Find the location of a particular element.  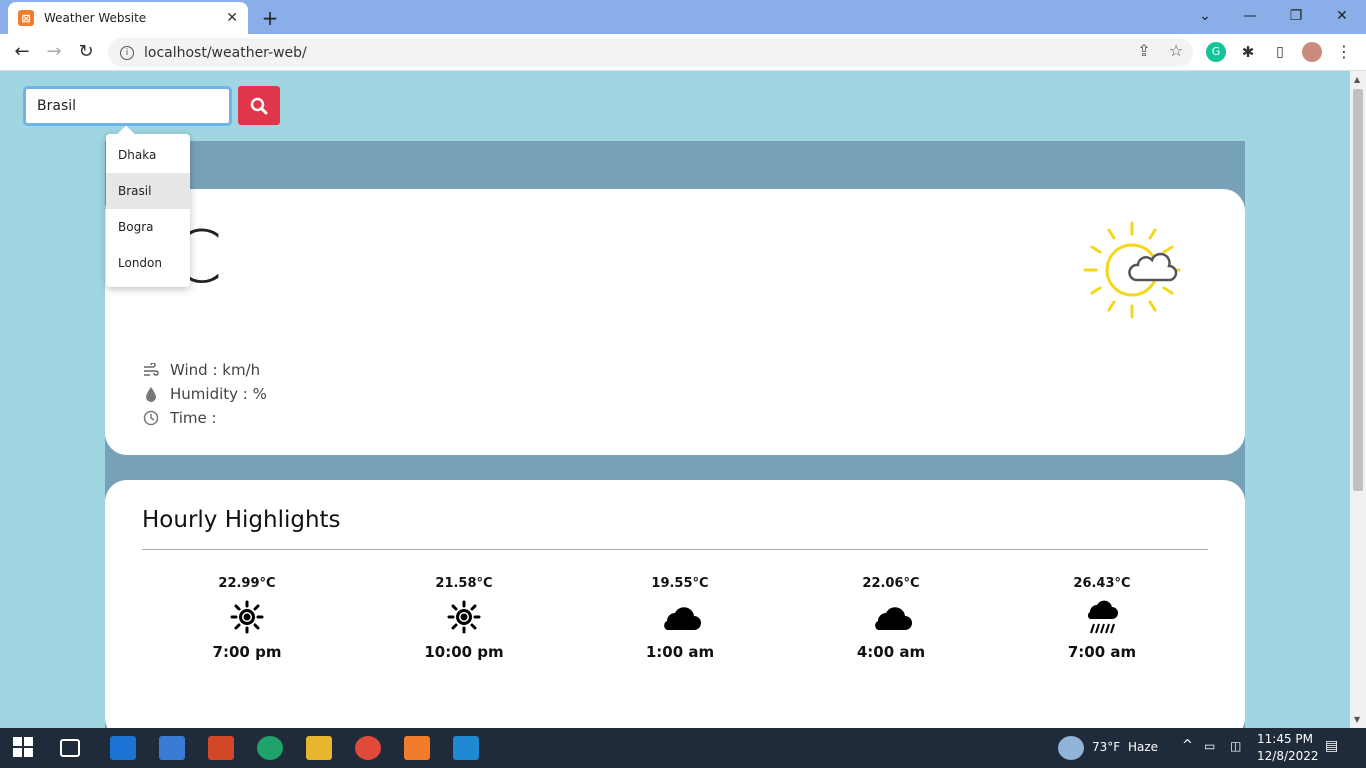

chrome-browser-icon is located at coordinates (368, 748).